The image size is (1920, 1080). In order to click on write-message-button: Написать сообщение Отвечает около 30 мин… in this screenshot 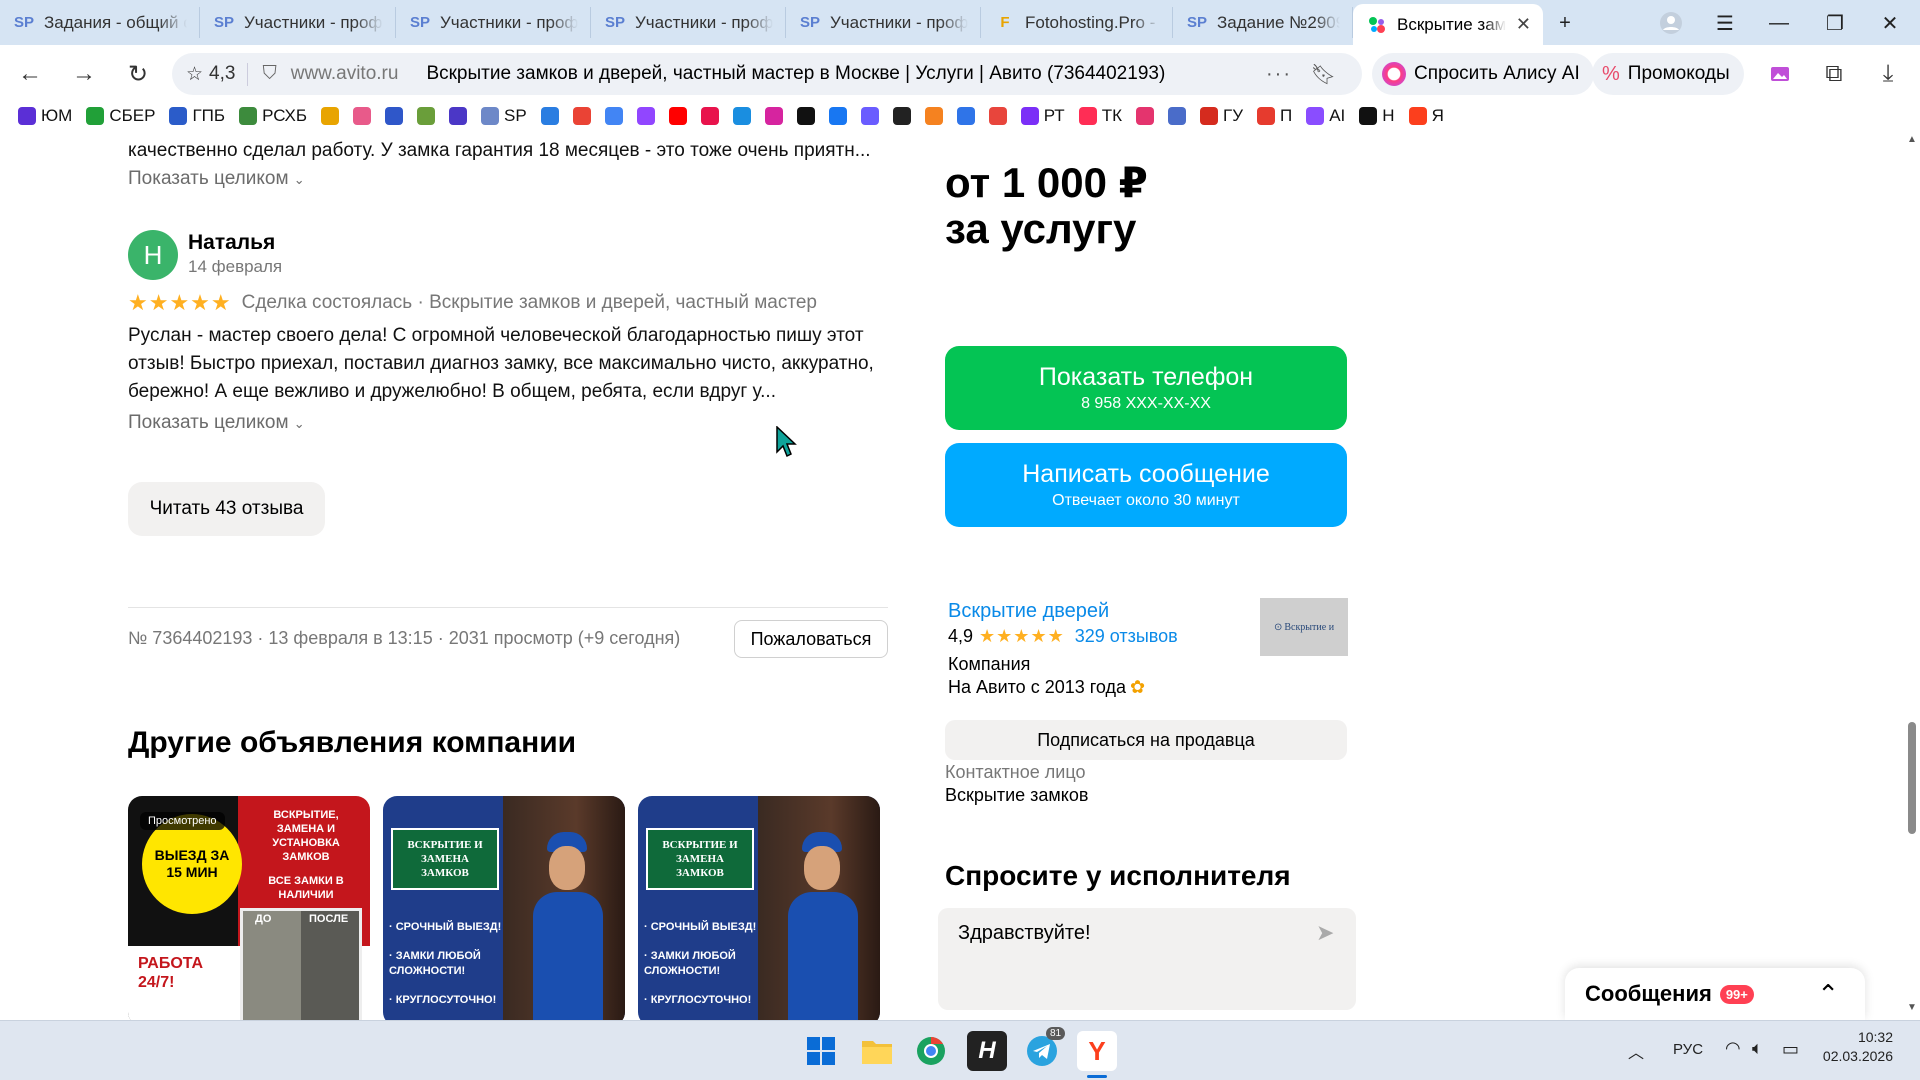, I will do `click(1146, 485)`.